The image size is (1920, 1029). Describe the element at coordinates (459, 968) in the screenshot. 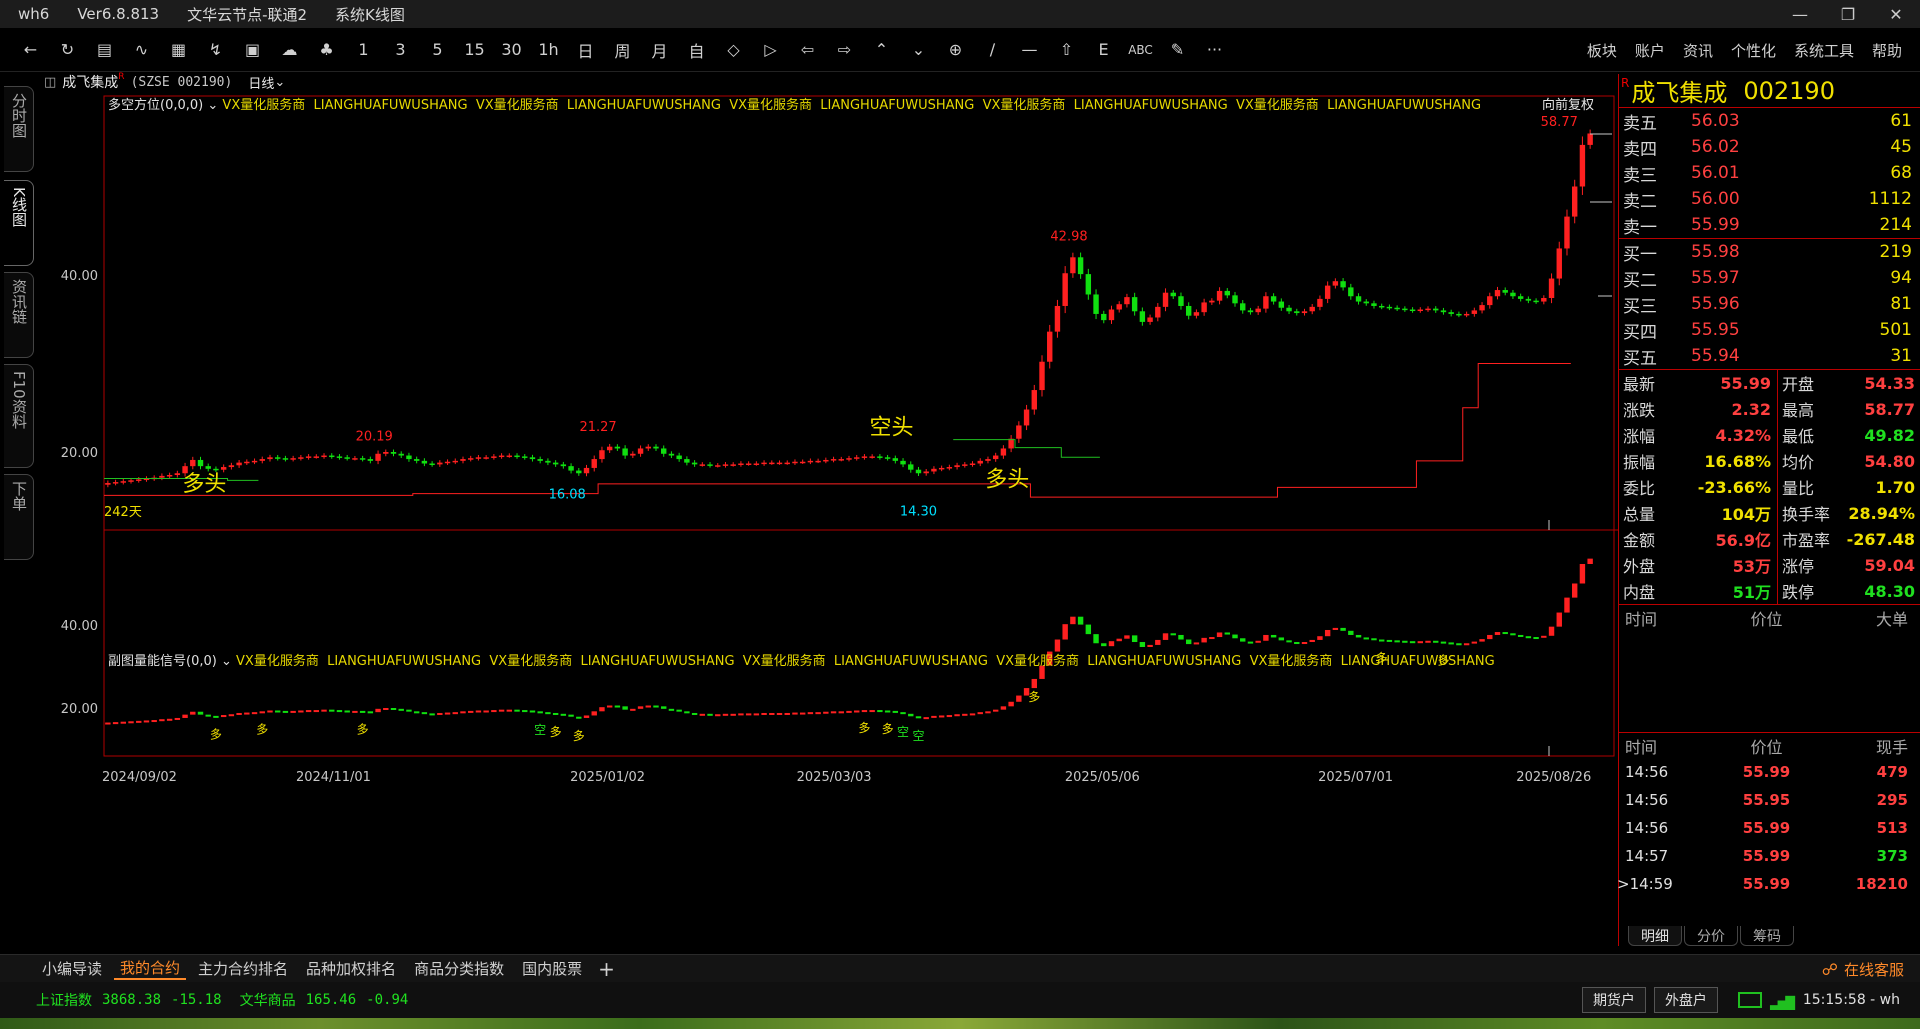

I see `tab-commodity-index: 商品分类指数` at that location.